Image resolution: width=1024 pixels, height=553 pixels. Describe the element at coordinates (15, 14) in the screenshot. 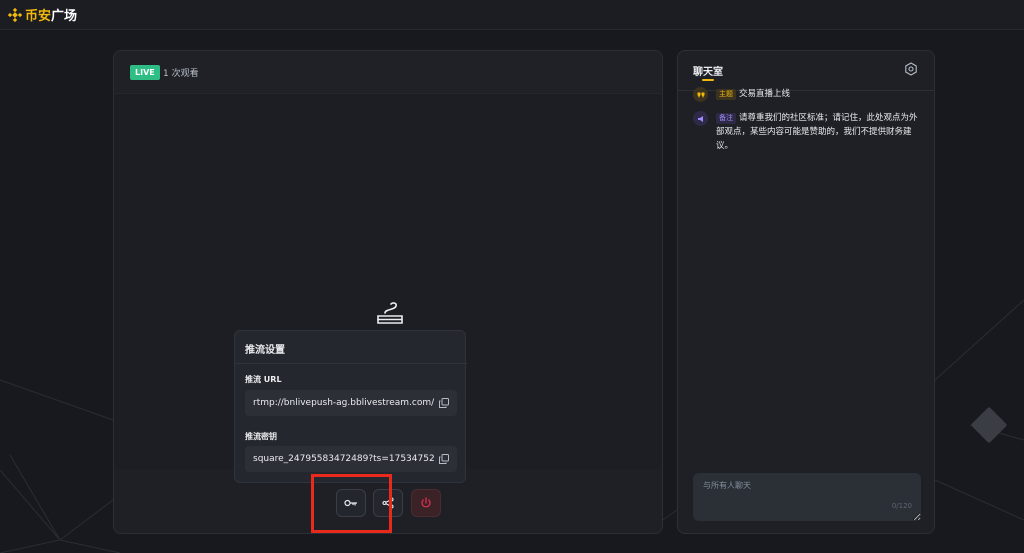

I see `binance-logo-icon` at that location.